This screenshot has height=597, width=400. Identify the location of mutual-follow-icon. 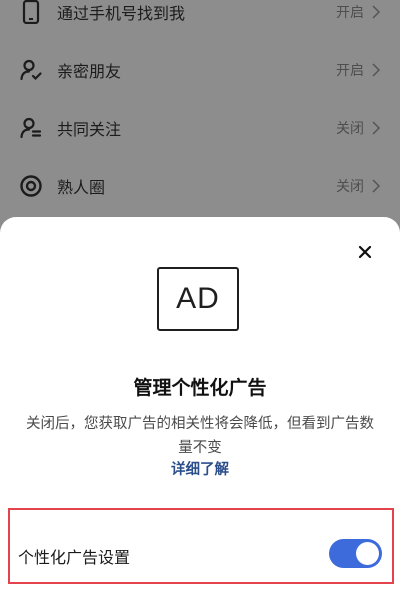
(31, 128).